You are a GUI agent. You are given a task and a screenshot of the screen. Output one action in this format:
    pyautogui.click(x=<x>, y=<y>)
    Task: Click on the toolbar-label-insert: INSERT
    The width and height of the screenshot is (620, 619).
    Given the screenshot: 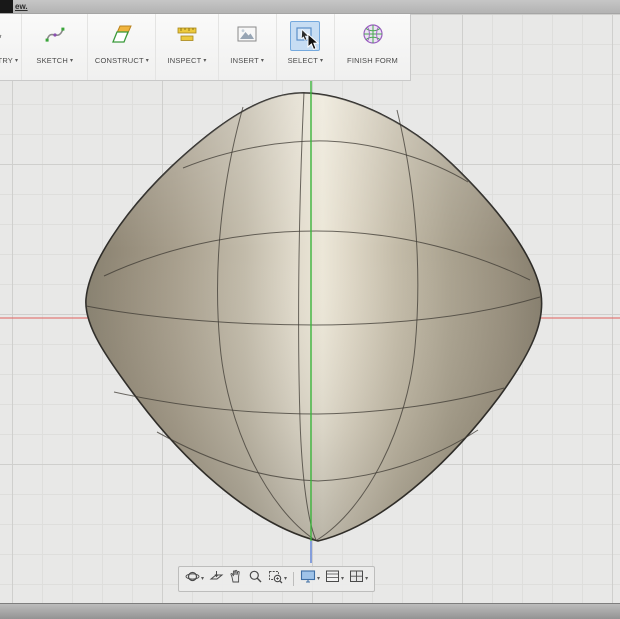 What is the action you would take?
    pyautogui.click(x=244, y=60)
    